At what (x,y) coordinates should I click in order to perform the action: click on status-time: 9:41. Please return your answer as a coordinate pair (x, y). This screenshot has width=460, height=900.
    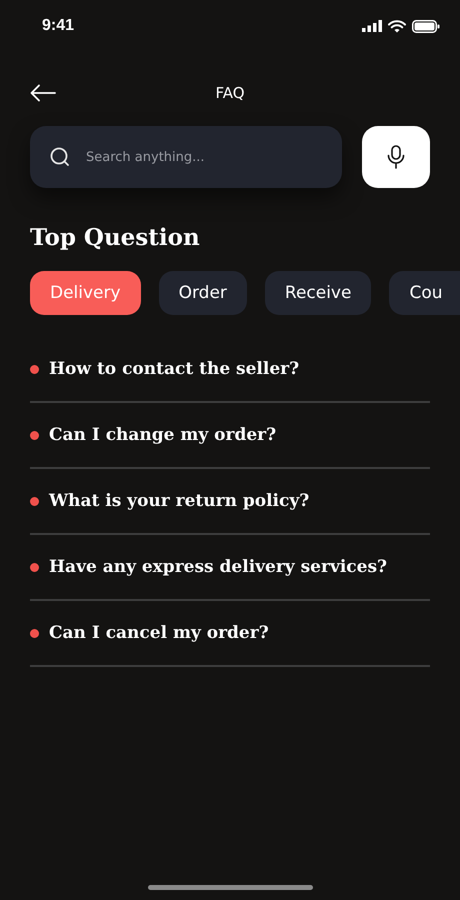
    Looking at the image, I should click on (58, 26).